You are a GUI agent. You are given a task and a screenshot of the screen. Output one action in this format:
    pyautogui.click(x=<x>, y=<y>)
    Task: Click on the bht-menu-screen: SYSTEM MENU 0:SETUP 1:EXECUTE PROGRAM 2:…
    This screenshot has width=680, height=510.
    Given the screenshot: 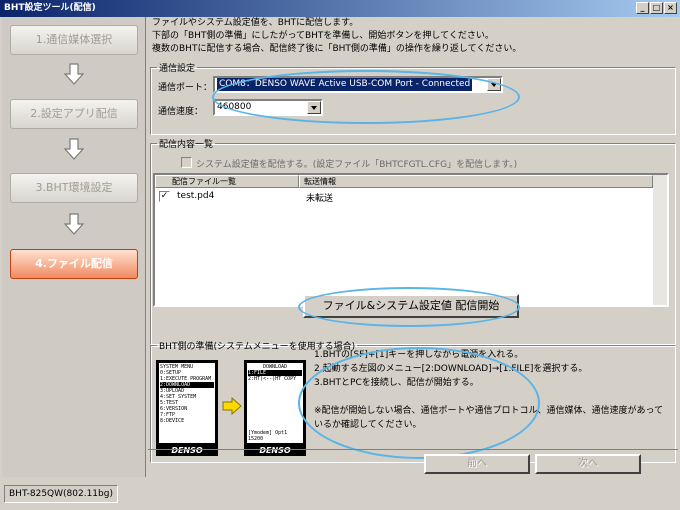 What is the action you would take?
    pyautogui.click(x=187, y=403)
    